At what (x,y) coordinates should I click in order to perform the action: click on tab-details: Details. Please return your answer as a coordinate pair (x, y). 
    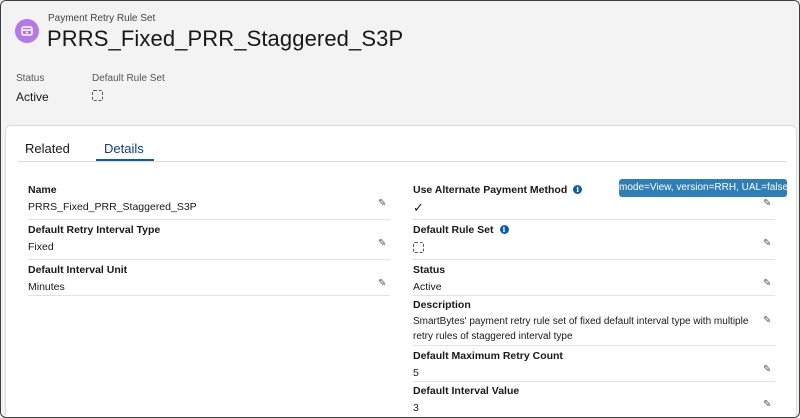
    Looking at the image, I should click on (124, 148).